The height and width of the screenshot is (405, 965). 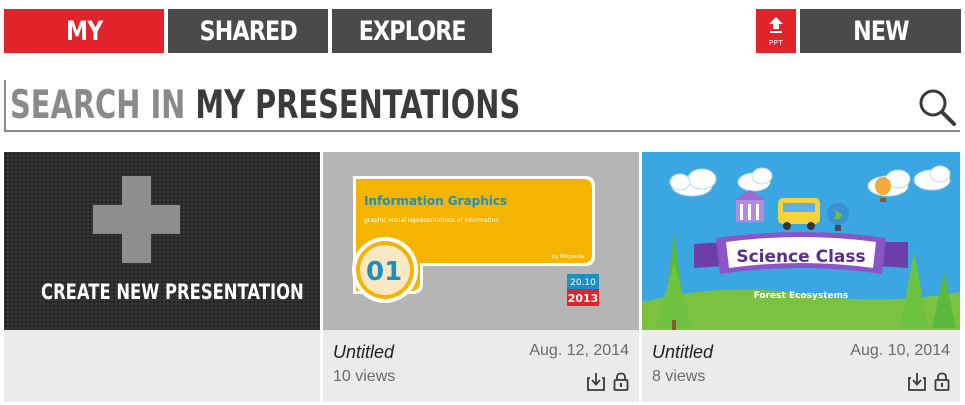 What do you see at coordinates (435, 201) in the screenshot?
I see `thumb-heading: Information Graphics` at bounding box center [435, 201].